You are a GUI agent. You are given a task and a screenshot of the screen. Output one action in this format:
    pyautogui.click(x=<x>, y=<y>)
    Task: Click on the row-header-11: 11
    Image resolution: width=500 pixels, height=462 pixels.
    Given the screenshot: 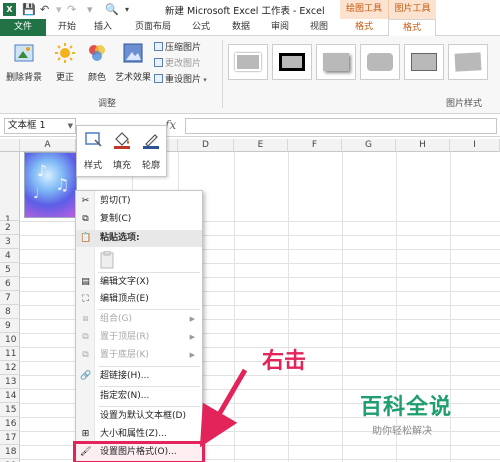 What is the action you would take?
    pyautogui.click(x=10, y=354)
    